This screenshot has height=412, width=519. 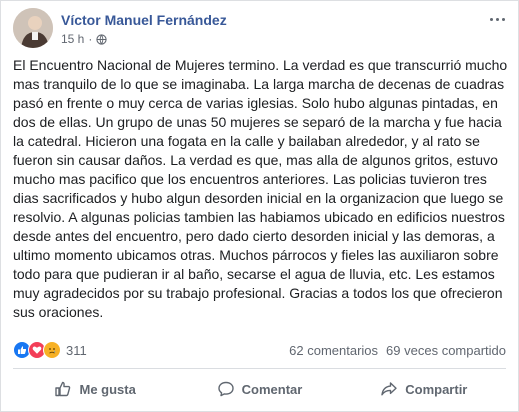 I want to click on reactions-summary: 311, so click(x=50, y=350).